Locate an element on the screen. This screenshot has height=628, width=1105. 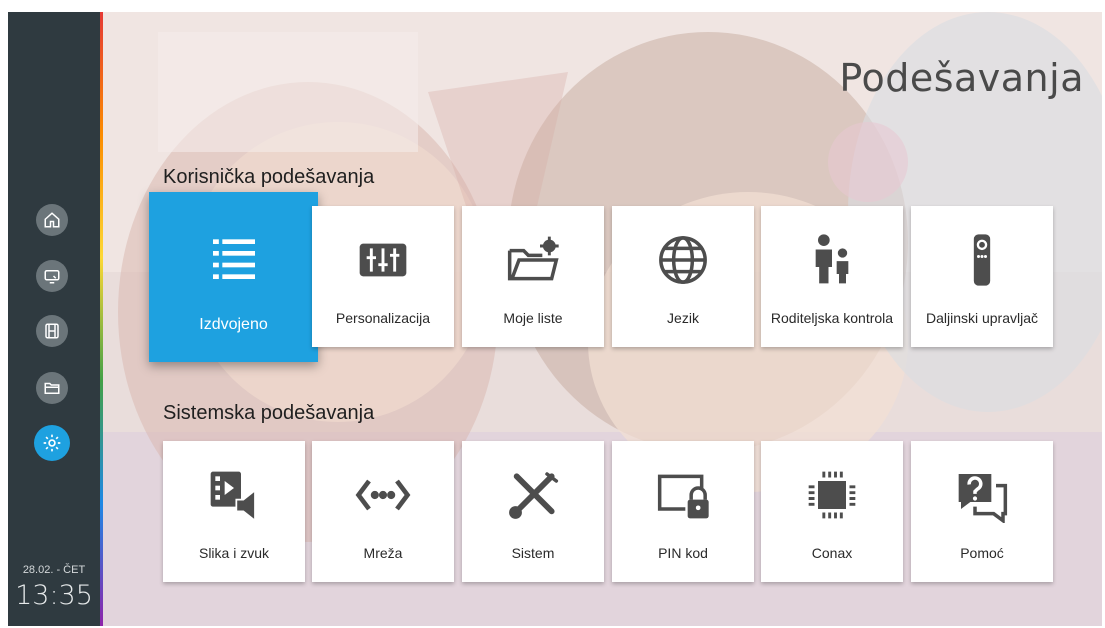
tile-conax: Conax is located at coordinates (832, 511).